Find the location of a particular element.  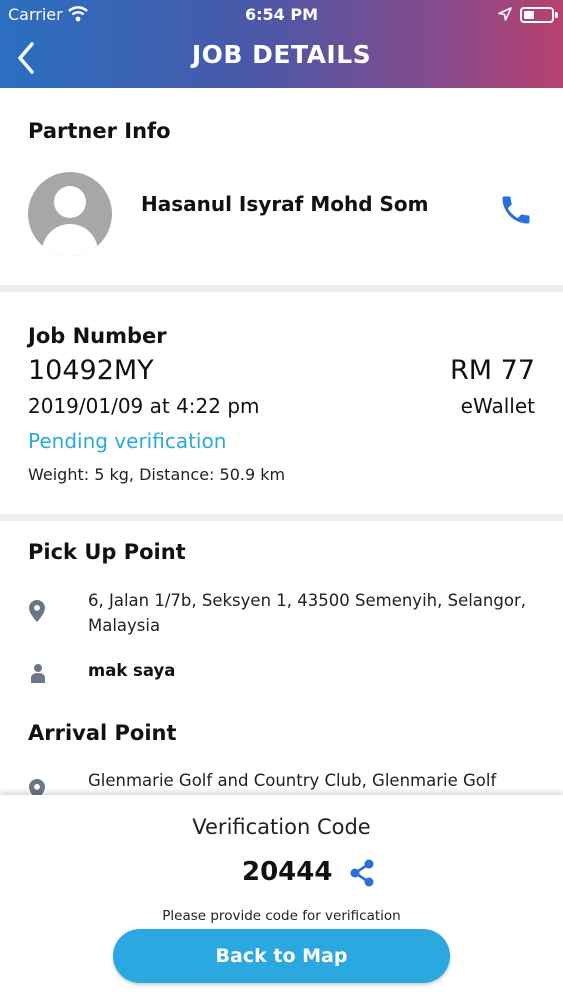

partner-name: Hasanul Isyraf Mohd Som is located at coordinates (285, 204).